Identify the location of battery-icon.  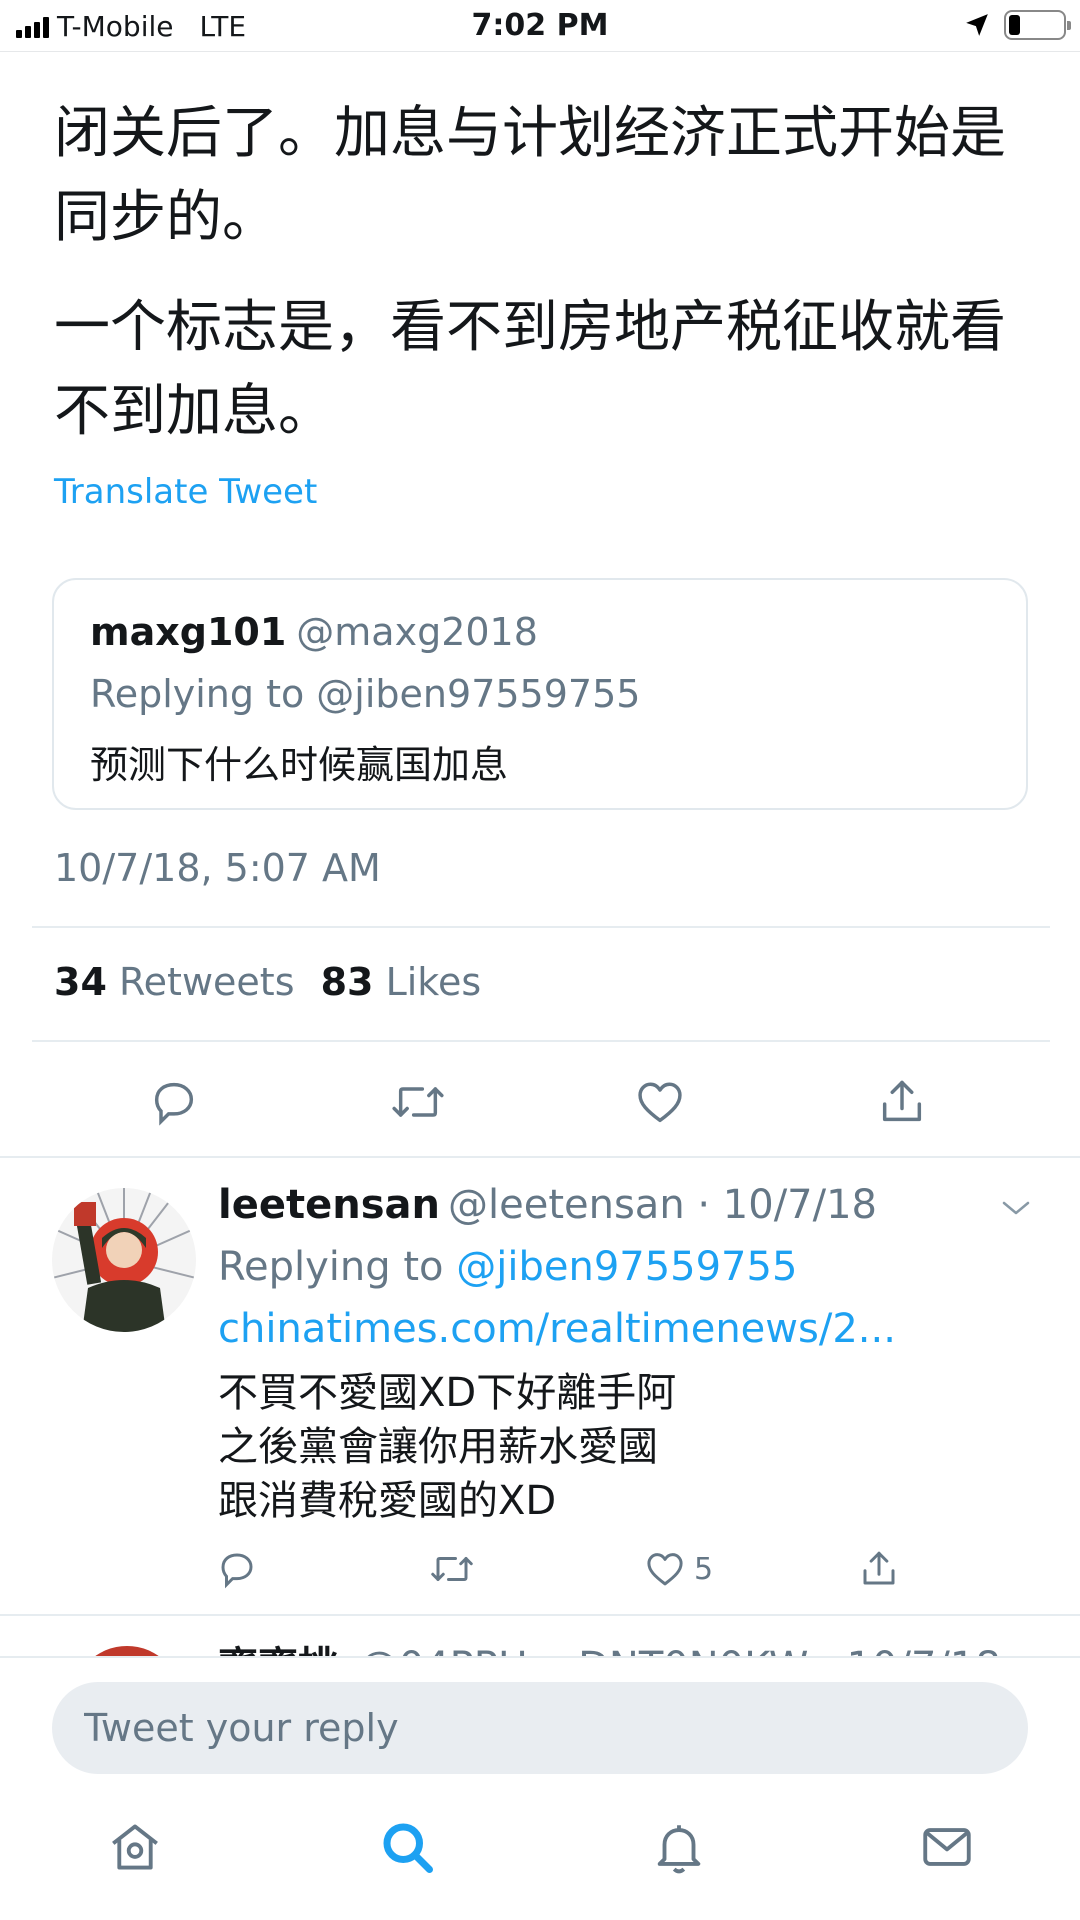
(1037, 25).